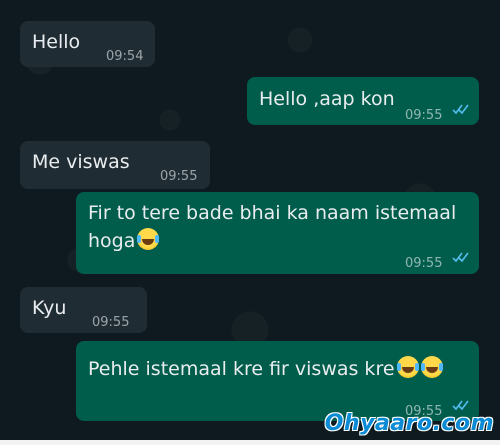 Image resolution: width=500 pixels, height=445 pixels. I want to click on incoming-message: Me viswas 09:55, so click(115, 165).